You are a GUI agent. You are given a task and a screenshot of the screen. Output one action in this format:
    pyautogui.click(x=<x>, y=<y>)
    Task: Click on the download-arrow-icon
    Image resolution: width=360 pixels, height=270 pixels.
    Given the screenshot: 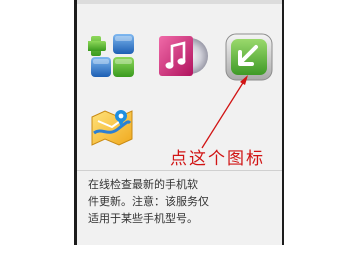 What is the action you would take?
    pyautogui.click(x=249, y=57)
    